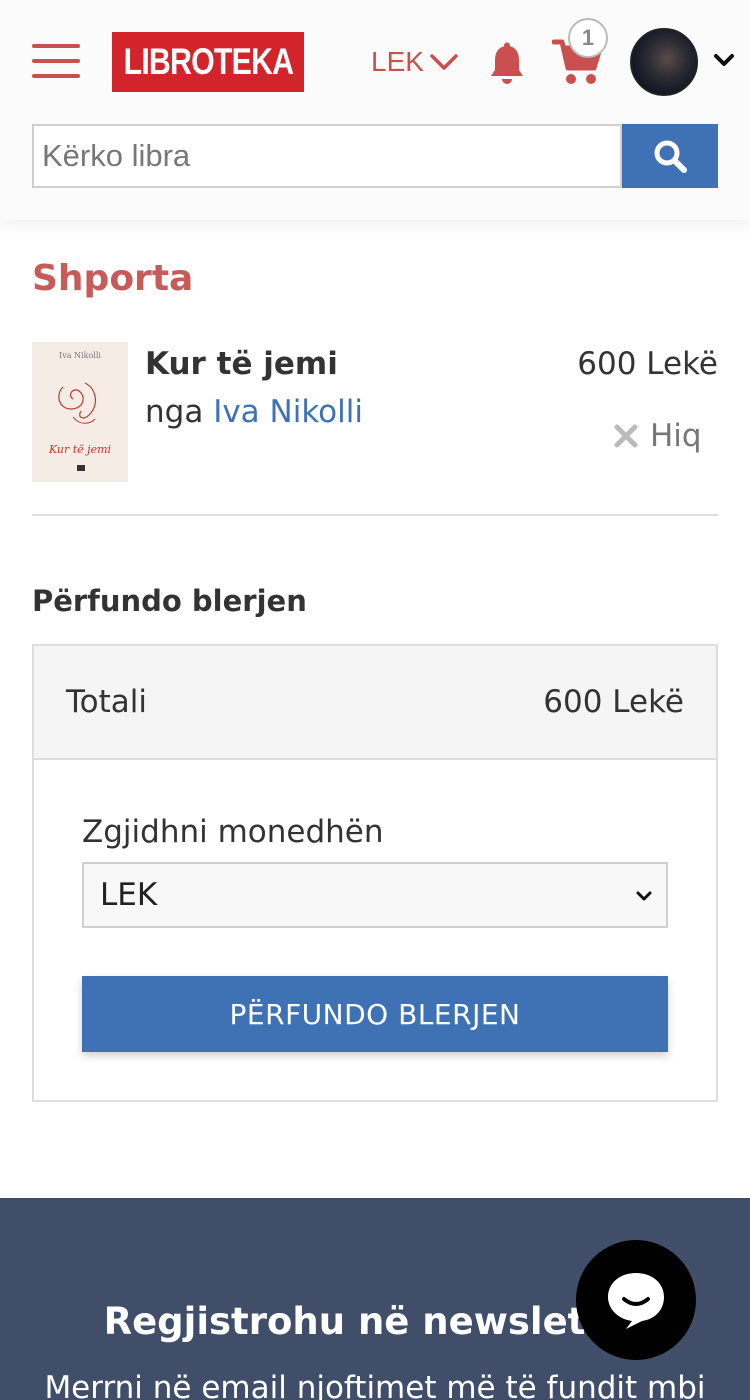 The image size is (750, 1400). Describe the element at coordinates (375, 703) in the screenshot. I see `total-row: Totali 600 Lekë` at that location.